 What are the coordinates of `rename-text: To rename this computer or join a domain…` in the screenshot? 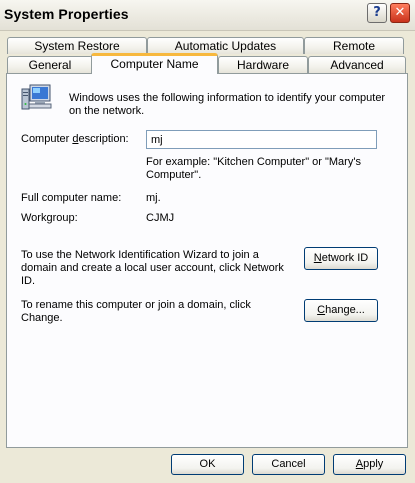 It's located at (136, 311).